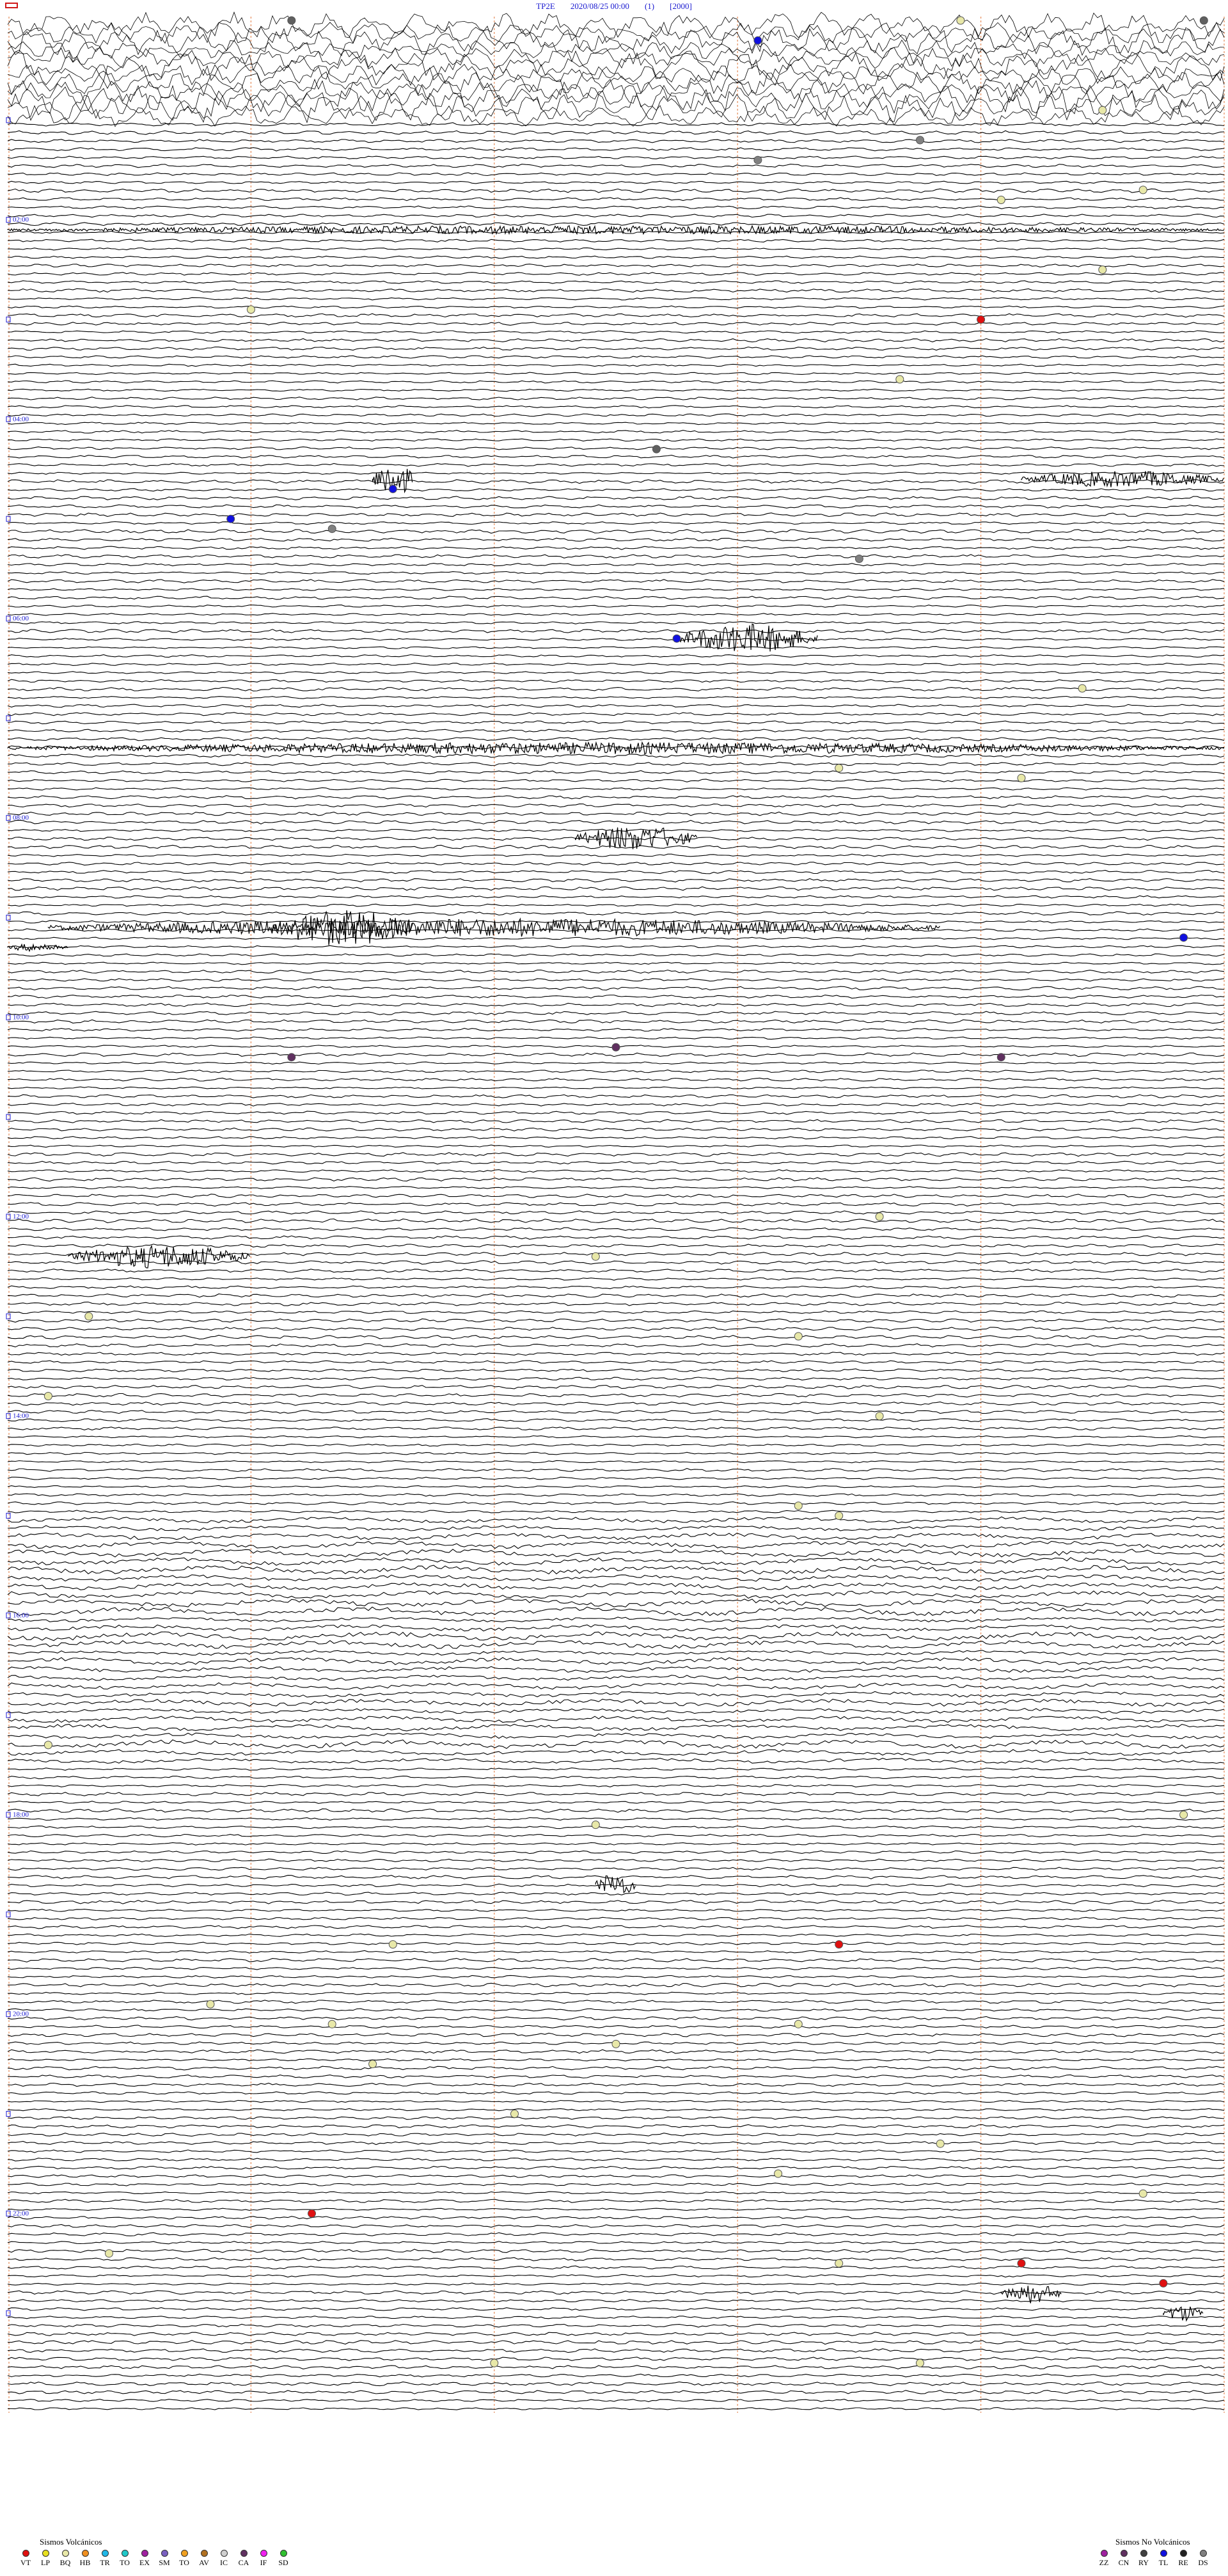 The height and width of the screenshot is (2576, 1228). I want to click on hour-label: 08:00, so click(21, 818).